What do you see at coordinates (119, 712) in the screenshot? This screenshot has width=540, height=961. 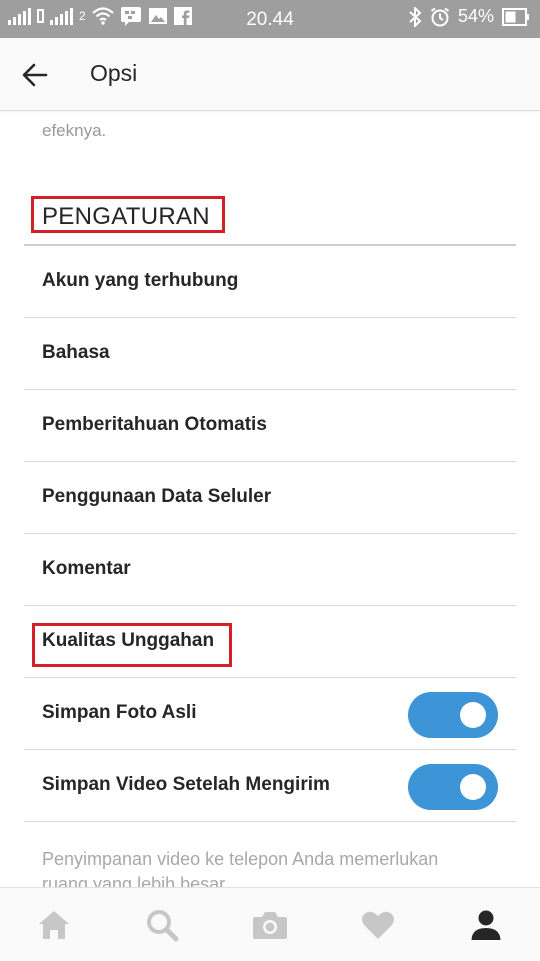 I see `settings-item-label: Simpan Foto Asli` at bounding box center [119, 712].